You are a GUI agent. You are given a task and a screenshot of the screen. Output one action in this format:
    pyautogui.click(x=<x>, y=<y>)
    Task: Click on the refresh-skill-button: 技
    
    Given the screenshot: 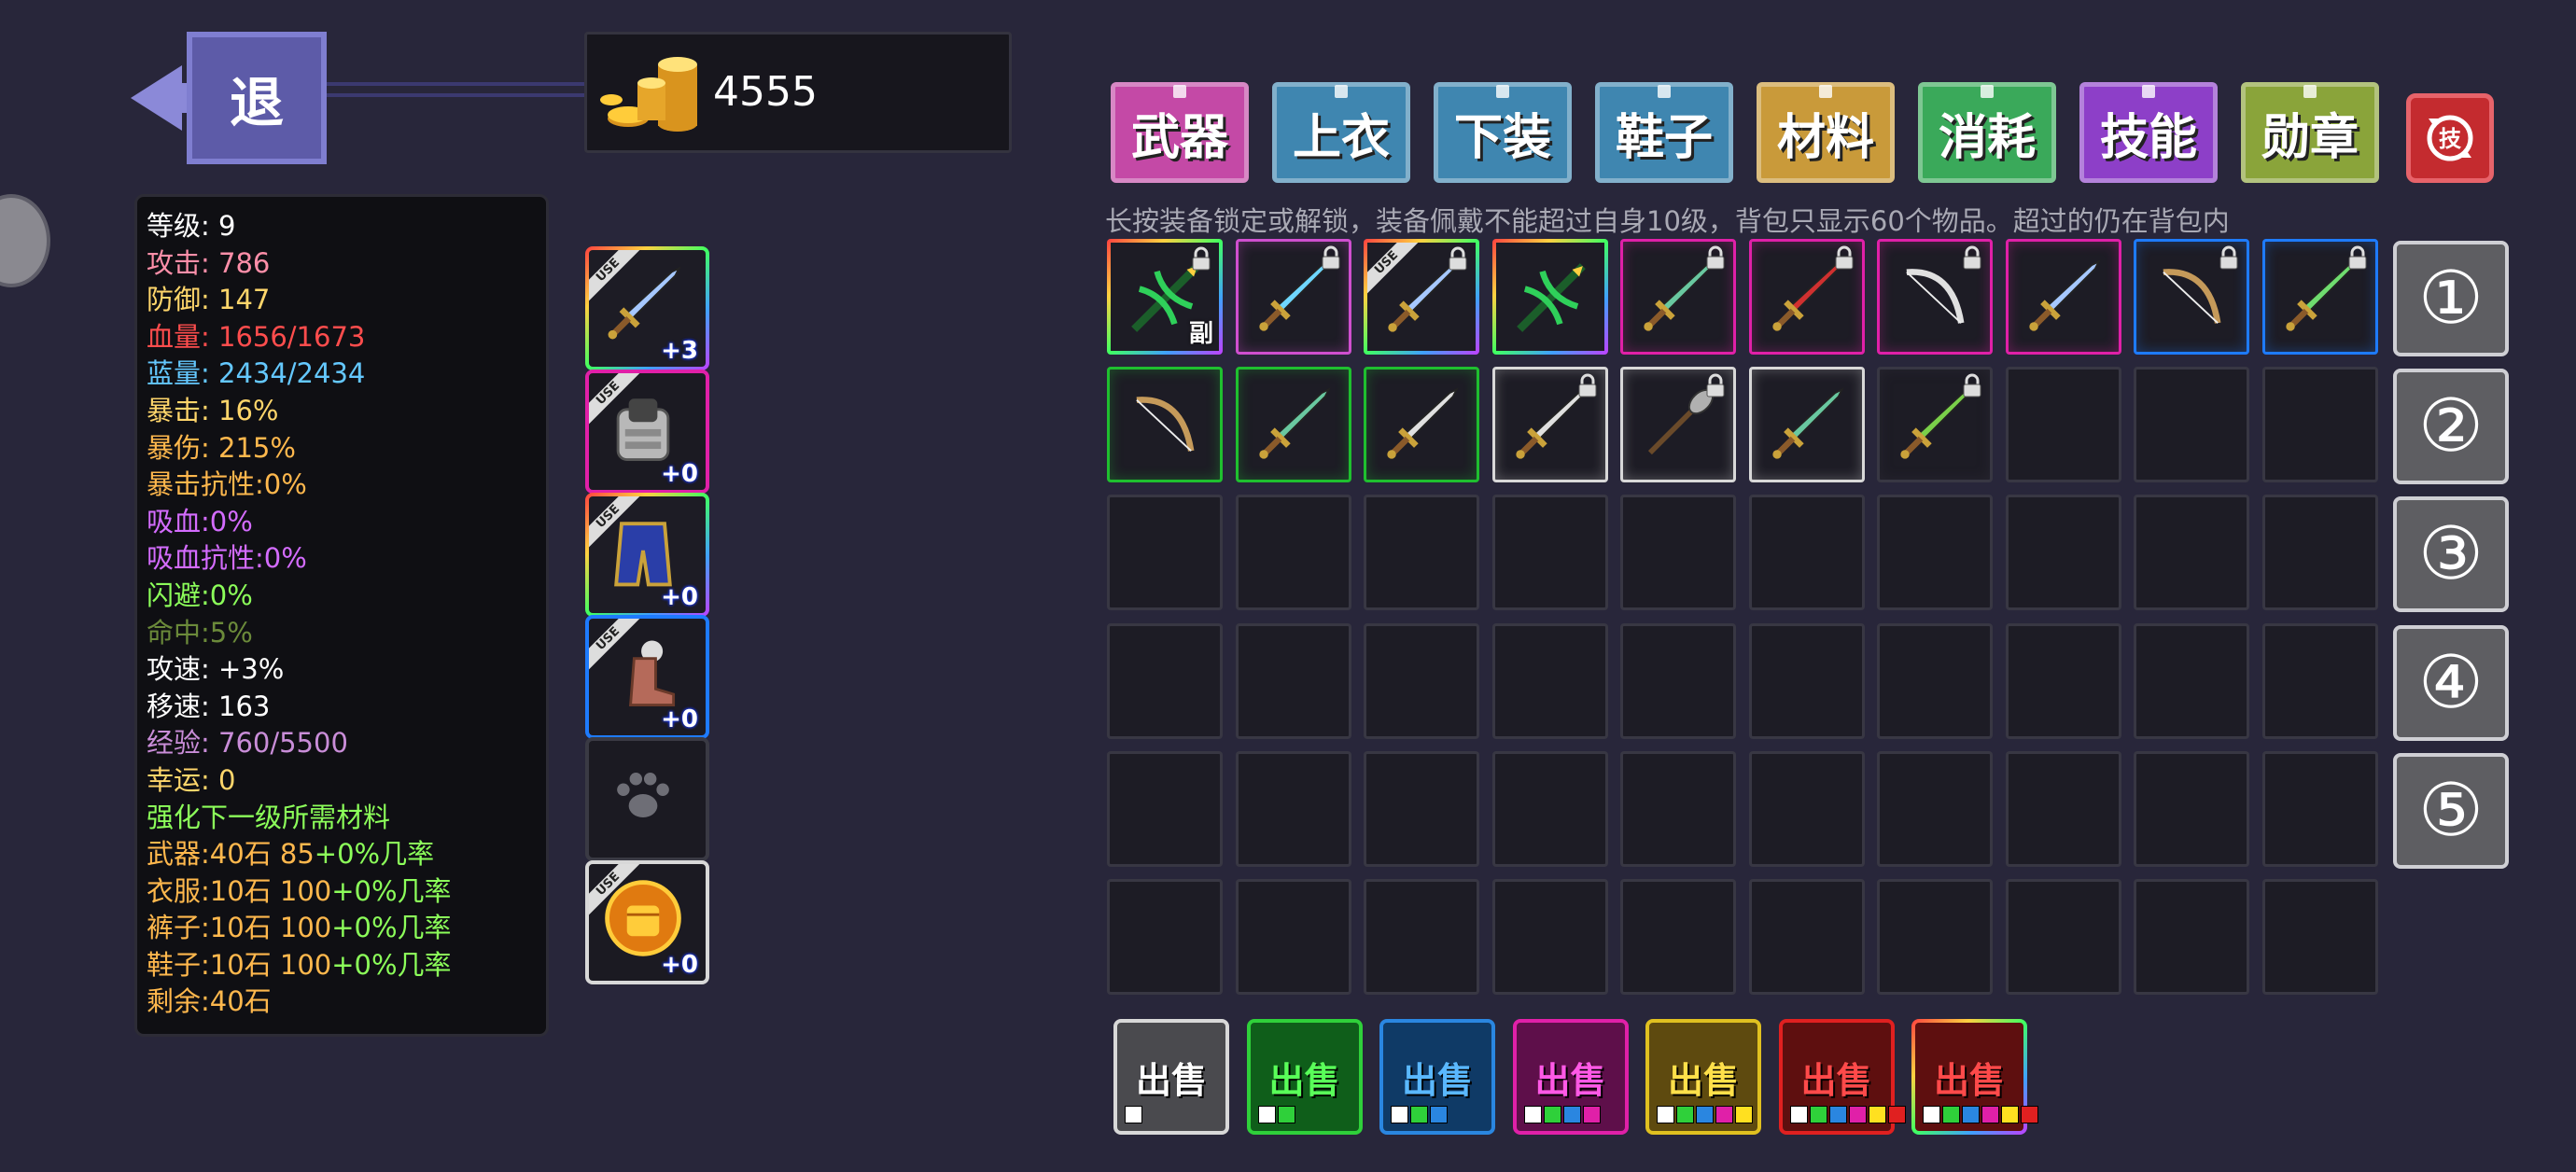 What is the action you would take?
    pyautogui.click(x=2450, y=138)
    